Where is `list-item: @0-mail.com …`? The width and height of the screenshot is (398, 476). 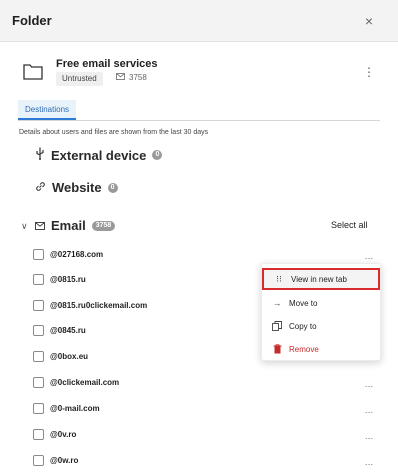 list-item: @0-mail.com … is located at coordinates (208, 408).